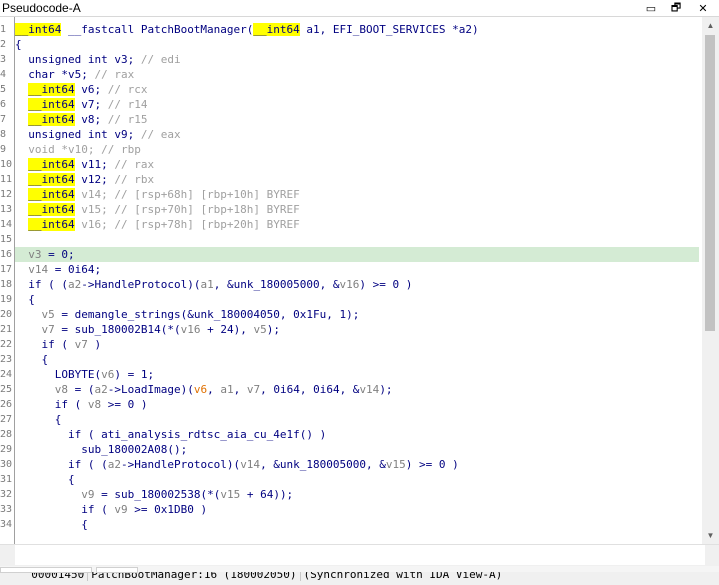  What do you see at coordinates (357, 74) in the screenshot?
I see `code-line: char *v5; // rax` at bounding box center [357, 74].